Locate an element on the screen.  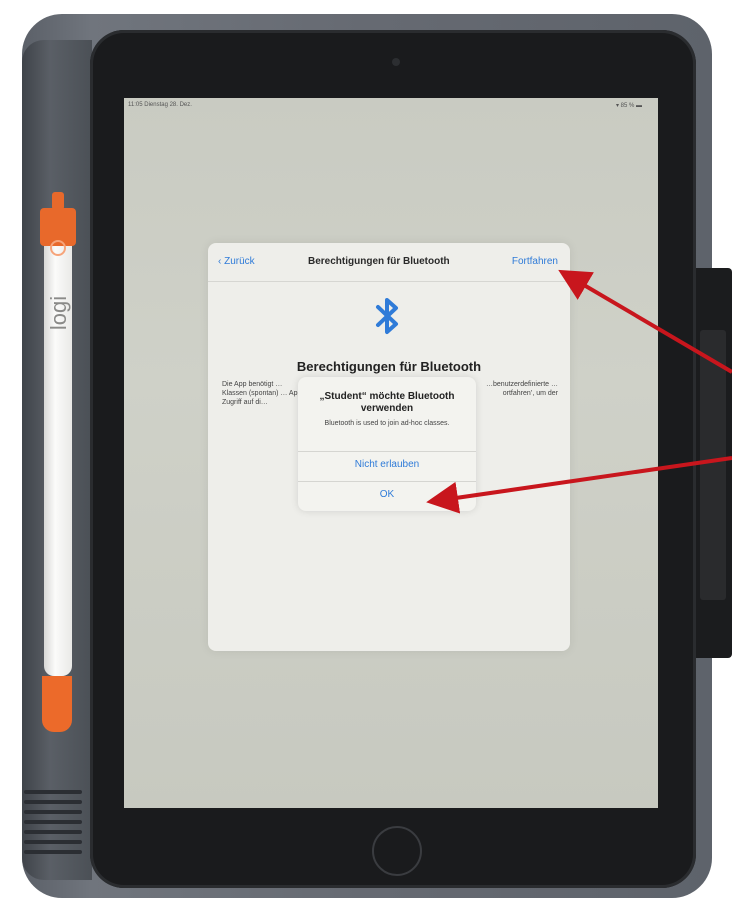
arrow-to-continue-icon is located at coordinates (645, 321).